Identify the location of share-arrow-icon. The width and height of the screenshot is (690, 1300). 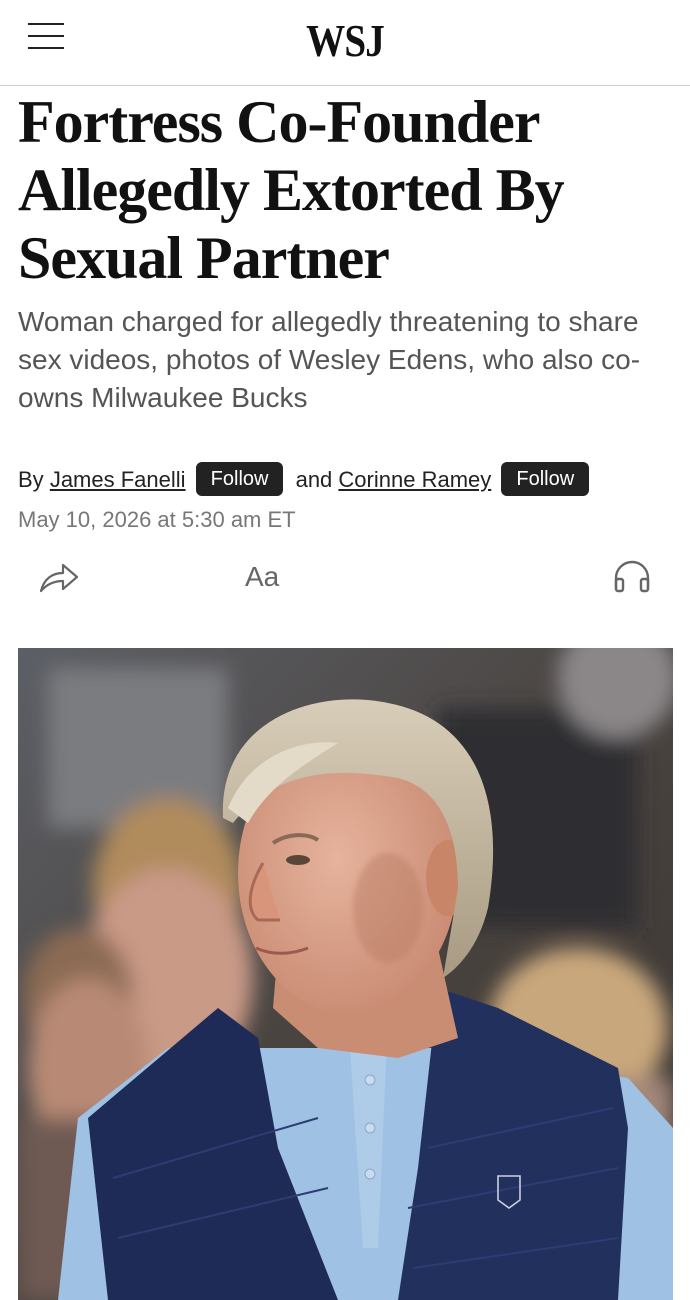
(59, 577).